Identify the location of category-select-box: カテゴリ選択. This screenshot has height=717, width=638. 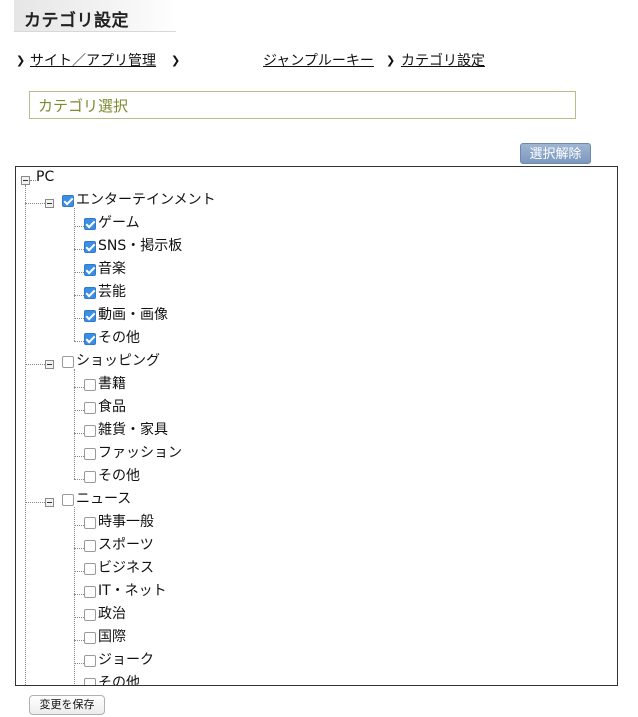
(302, 105).